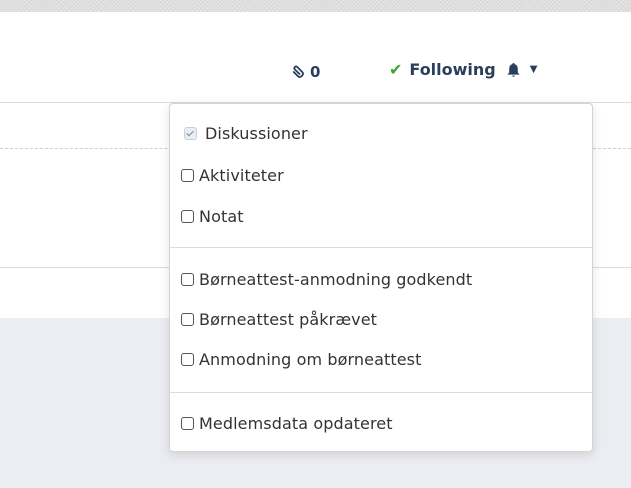 The height and width of the screenshot is (488, 631). What do you see at coordinates (513, 69) in the screenshot?
I see `bell-icon` at bounding box center [513, 69].